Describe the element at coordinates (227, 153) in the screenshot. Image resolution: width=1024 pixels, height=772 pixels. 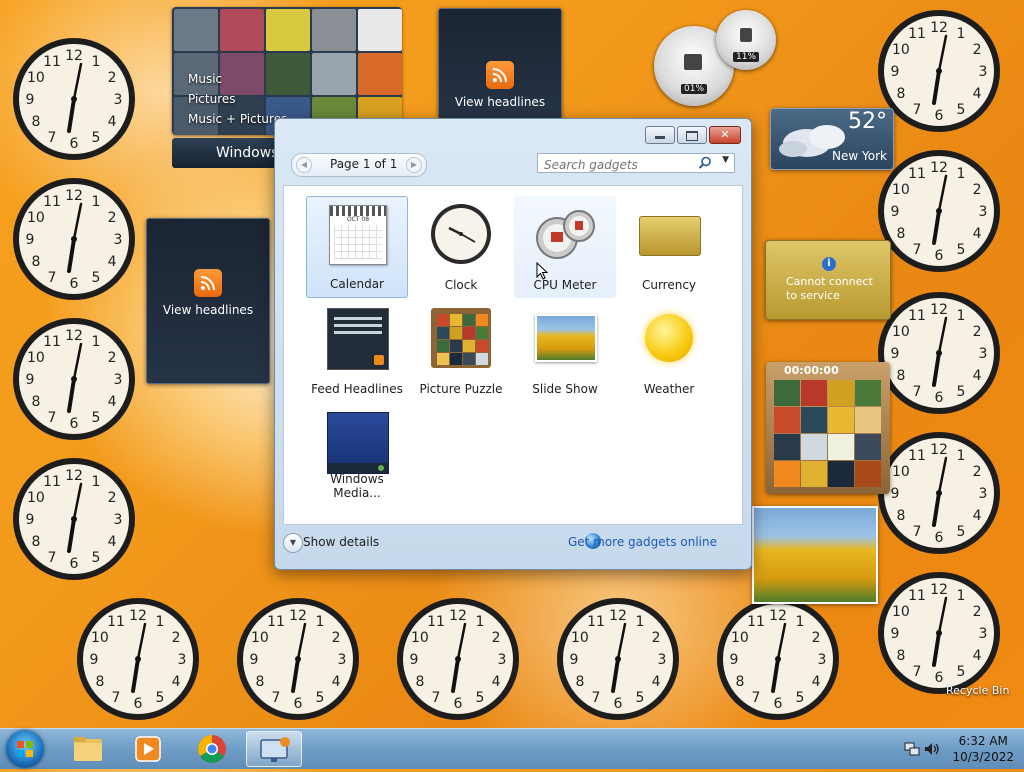
I see `media-center-bar: Windows` at that location.